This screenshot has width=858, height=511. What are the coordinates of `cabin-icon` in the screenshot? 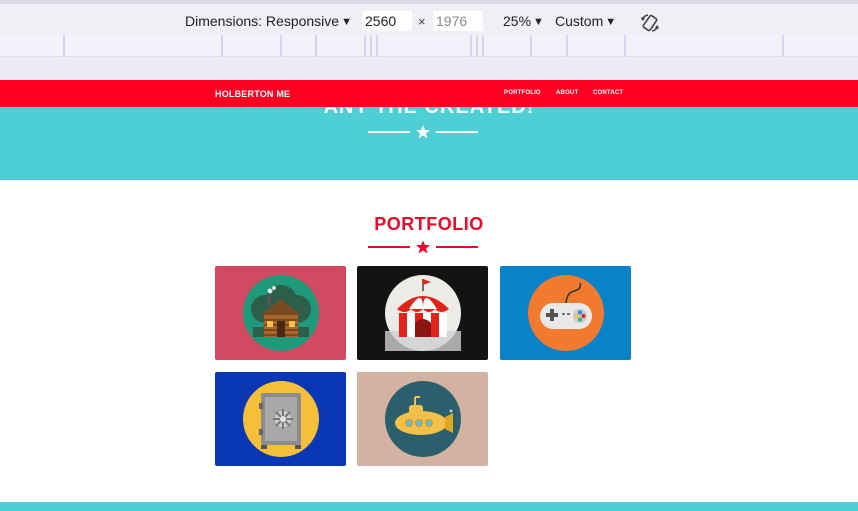 It's located at (281, 313).